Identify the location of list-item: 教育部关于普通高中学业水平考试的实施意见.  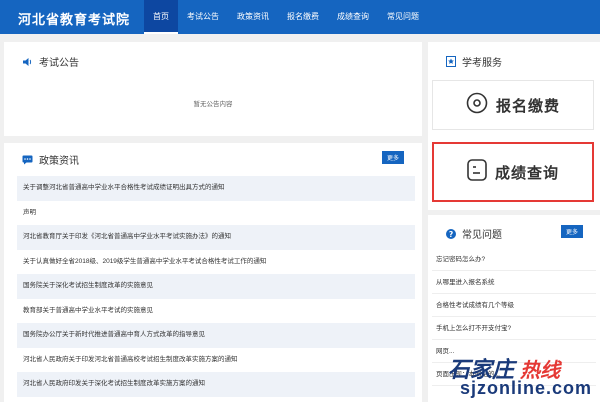
(216, 311).